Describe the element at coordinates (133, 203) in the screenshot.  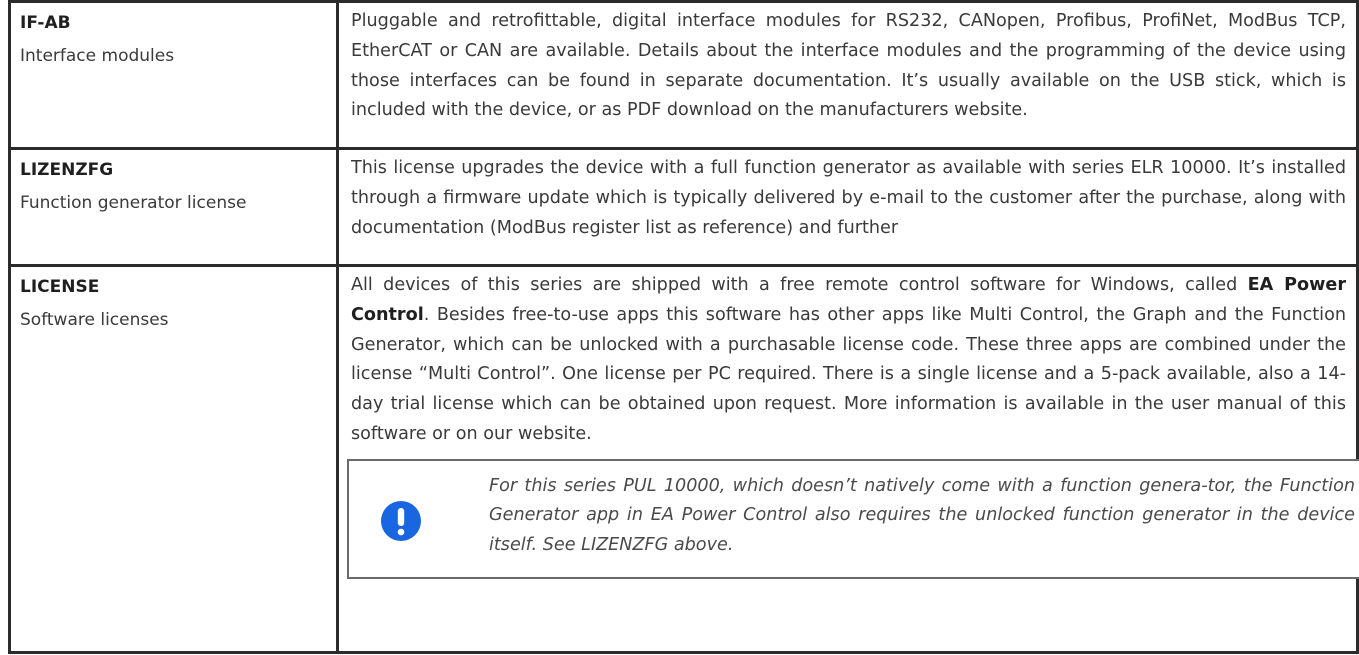
I see `option-subtitle: Function generator license` at that location.